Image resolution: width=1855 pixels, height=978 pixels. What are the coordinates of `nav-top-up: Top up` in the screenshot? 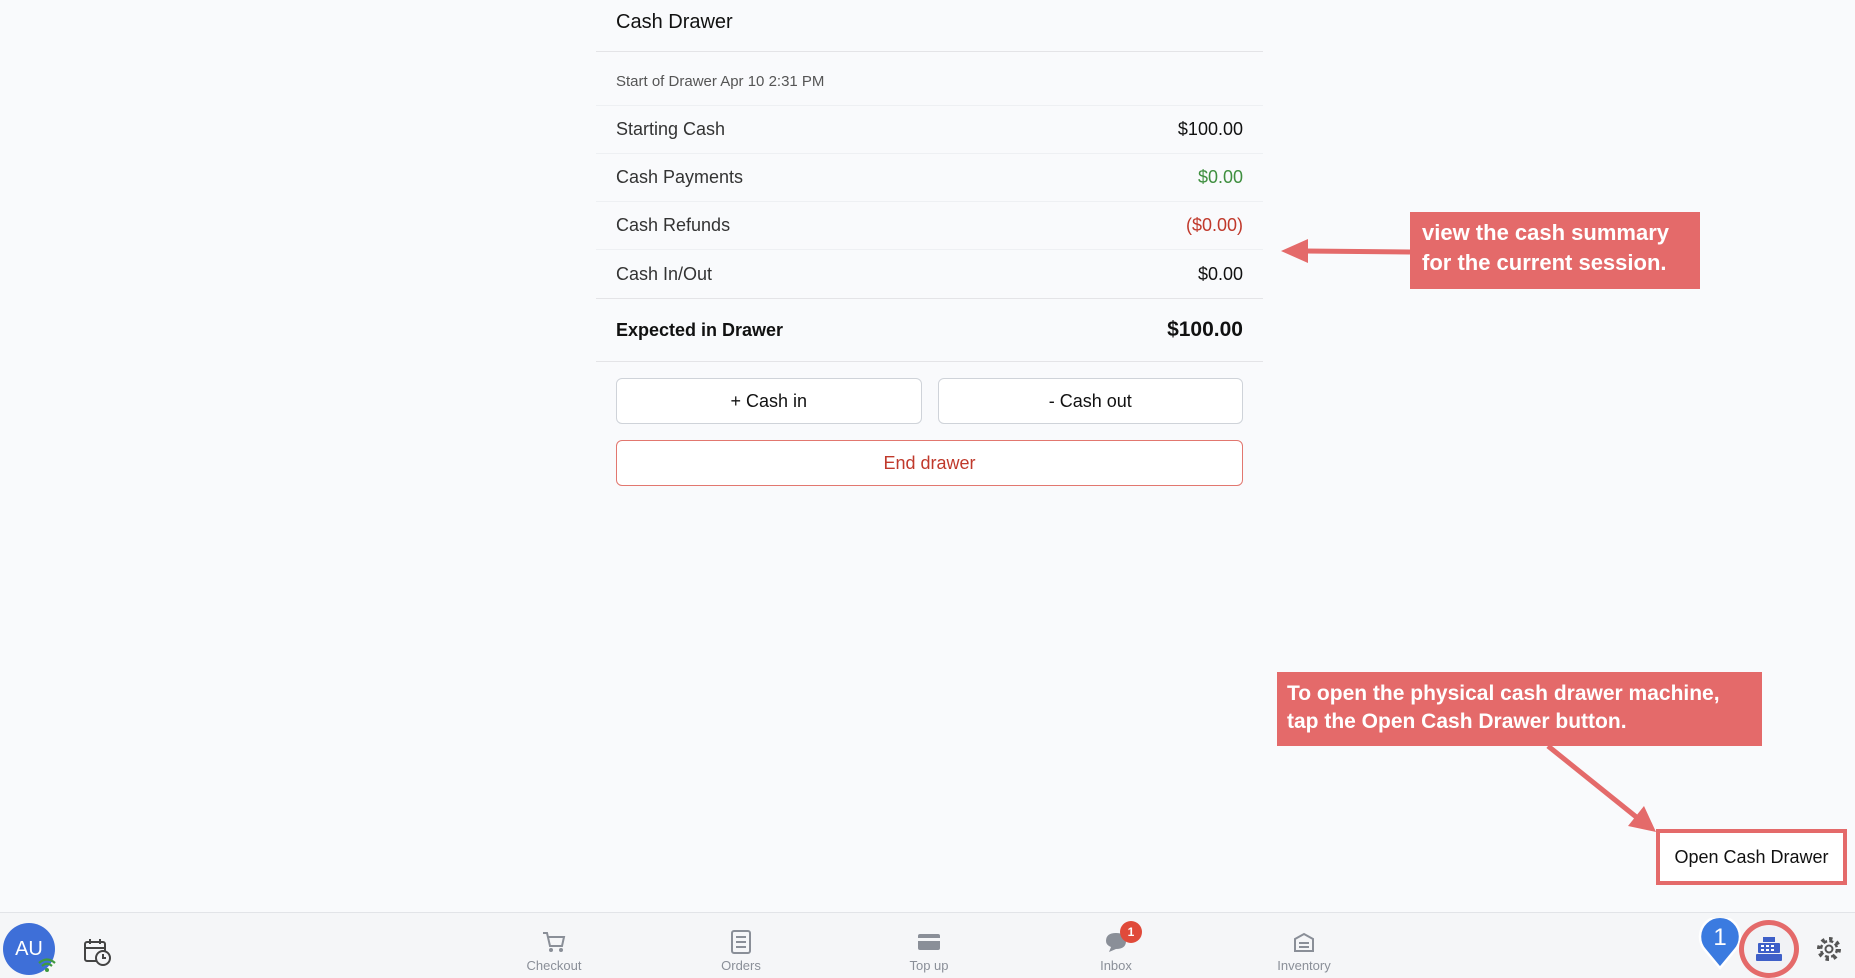 It's located at (929, 953).